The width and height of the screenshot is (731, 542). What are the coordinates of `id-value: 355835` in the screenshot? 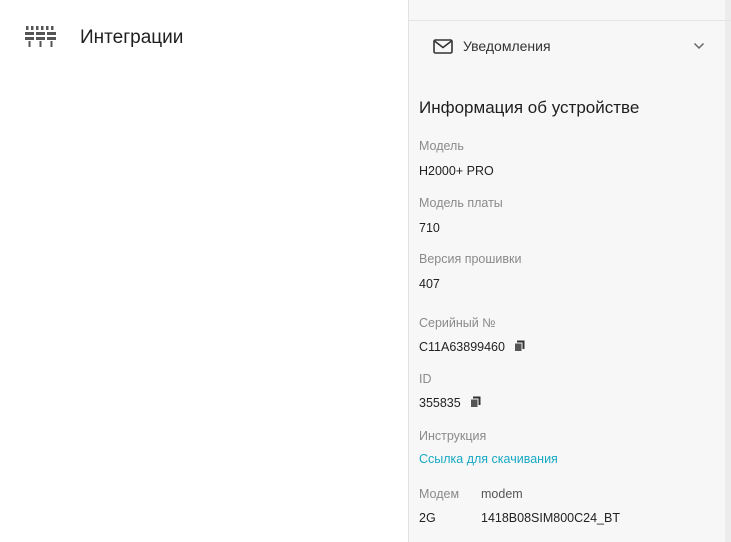 It's located at (440, 403).